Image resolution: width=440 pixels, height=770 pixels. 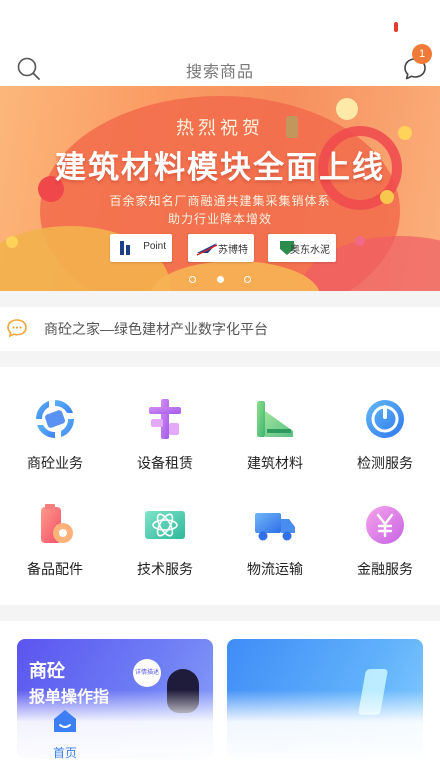 I want to click on guide-card-title: 商砼, so click(x=47, y=671).